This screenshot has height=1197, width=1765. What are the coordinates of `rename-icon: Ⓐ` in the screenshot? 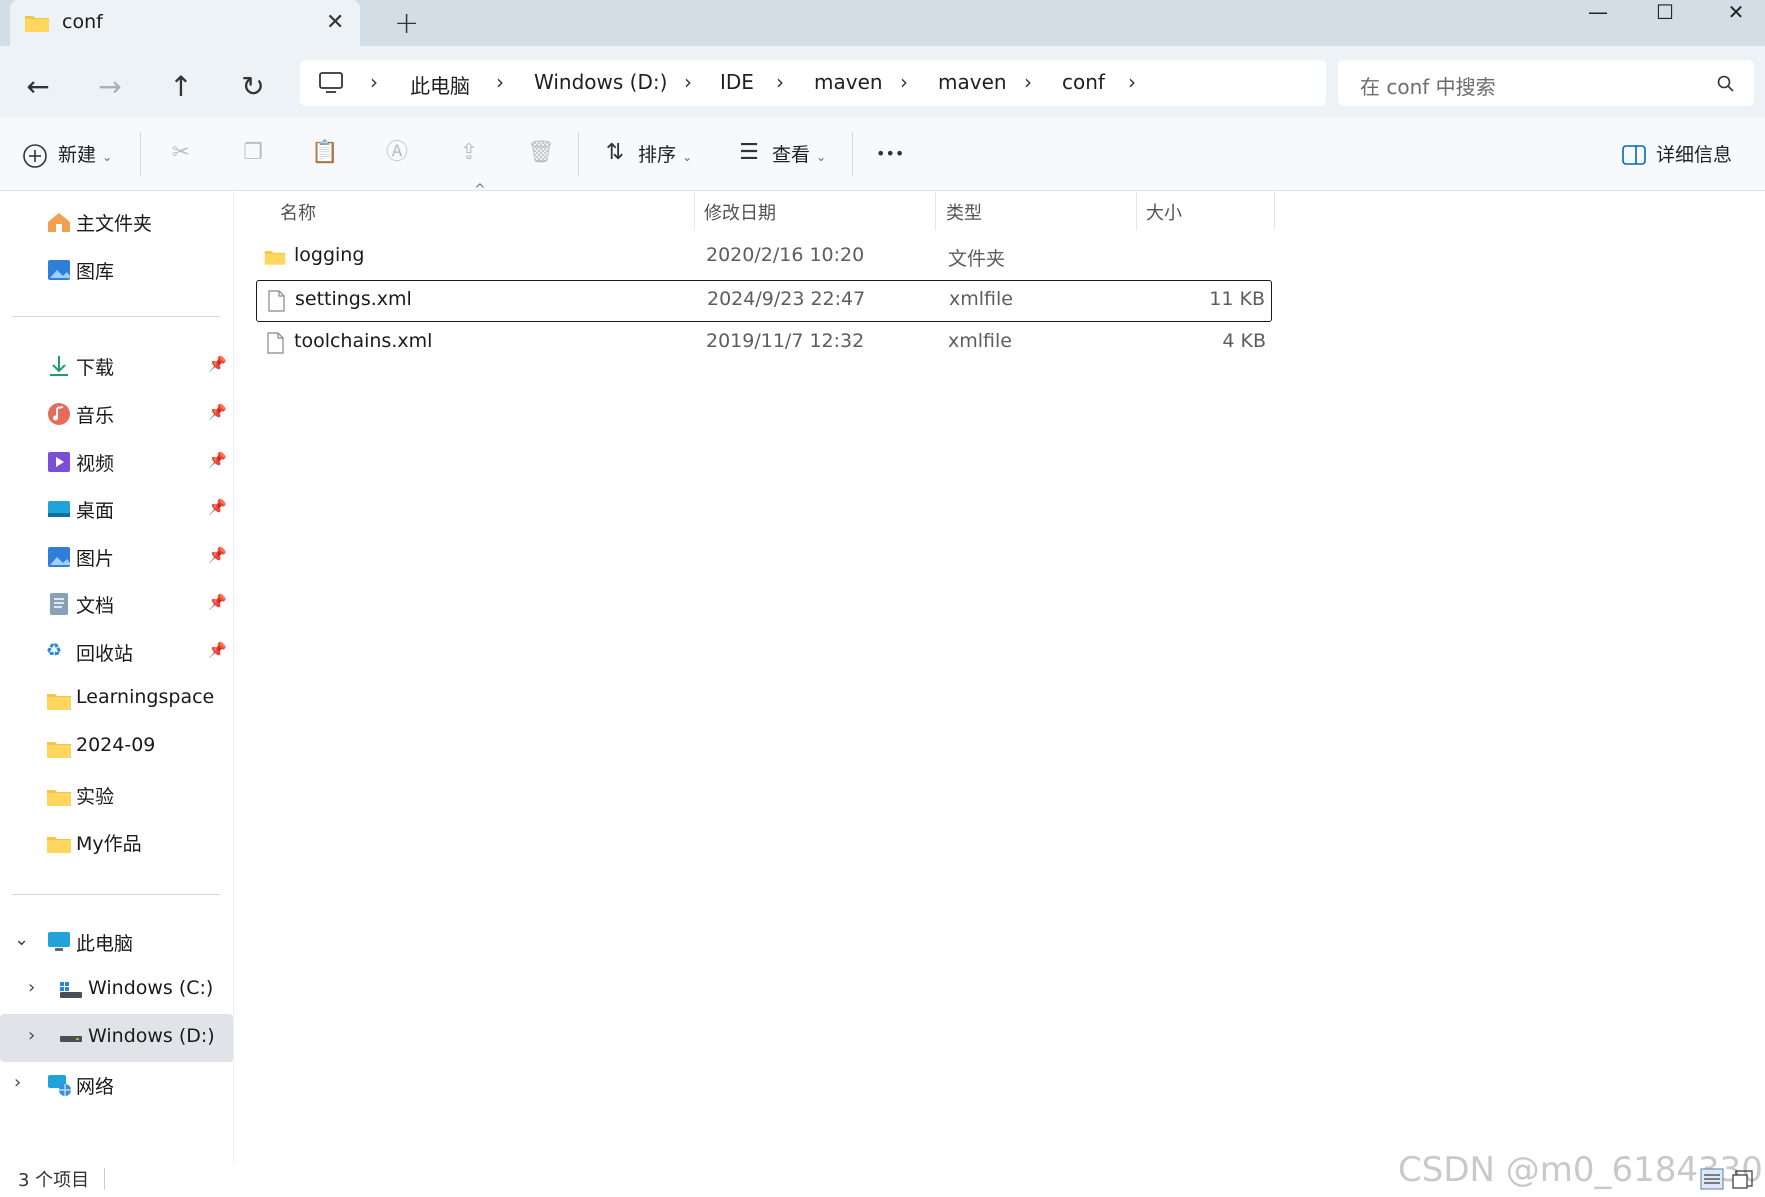 It's located at (397, 153).